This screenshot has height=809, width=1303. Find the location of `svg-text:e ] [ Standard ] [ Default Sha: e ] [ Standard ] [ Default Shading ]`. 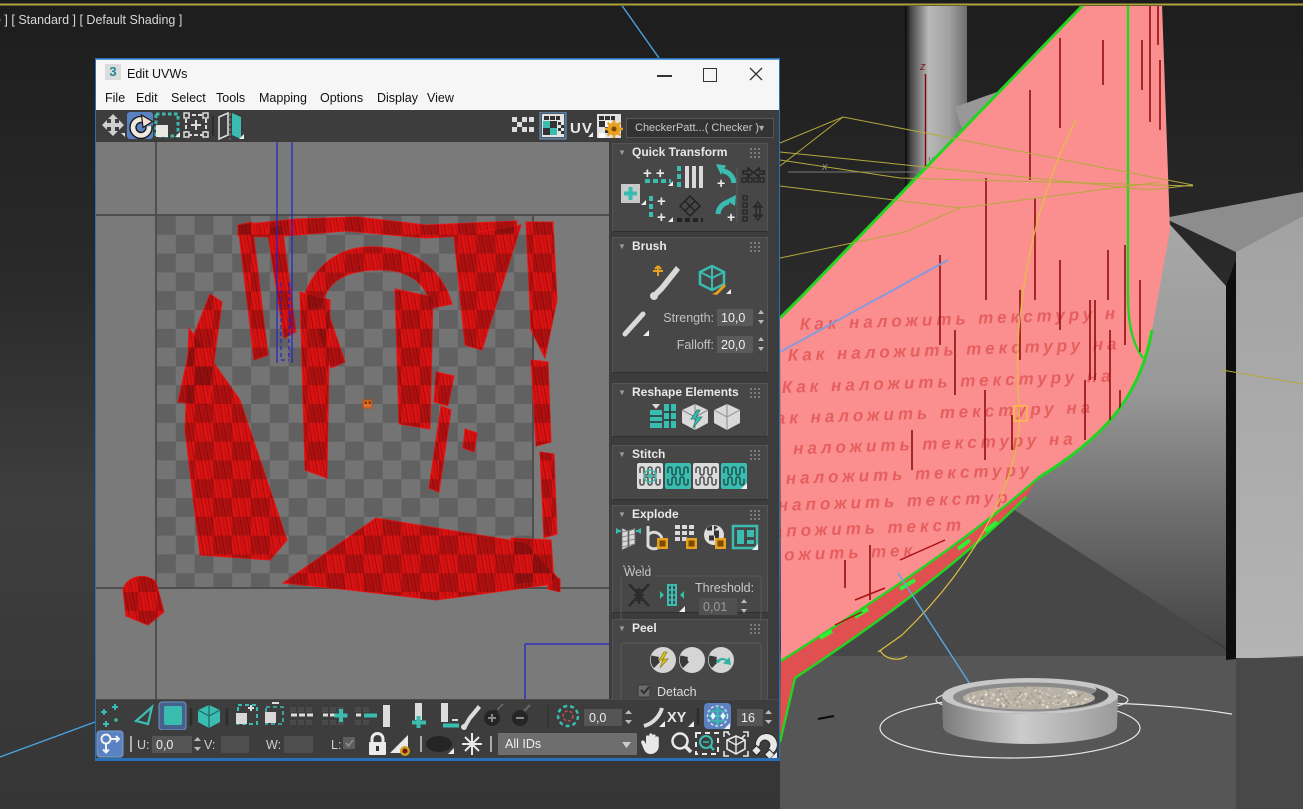

svg-text:e ] [ Standard ] [ Default Sha: e ] [ Standard ] [ Default Shading ] is located at coordinates (91, 20).